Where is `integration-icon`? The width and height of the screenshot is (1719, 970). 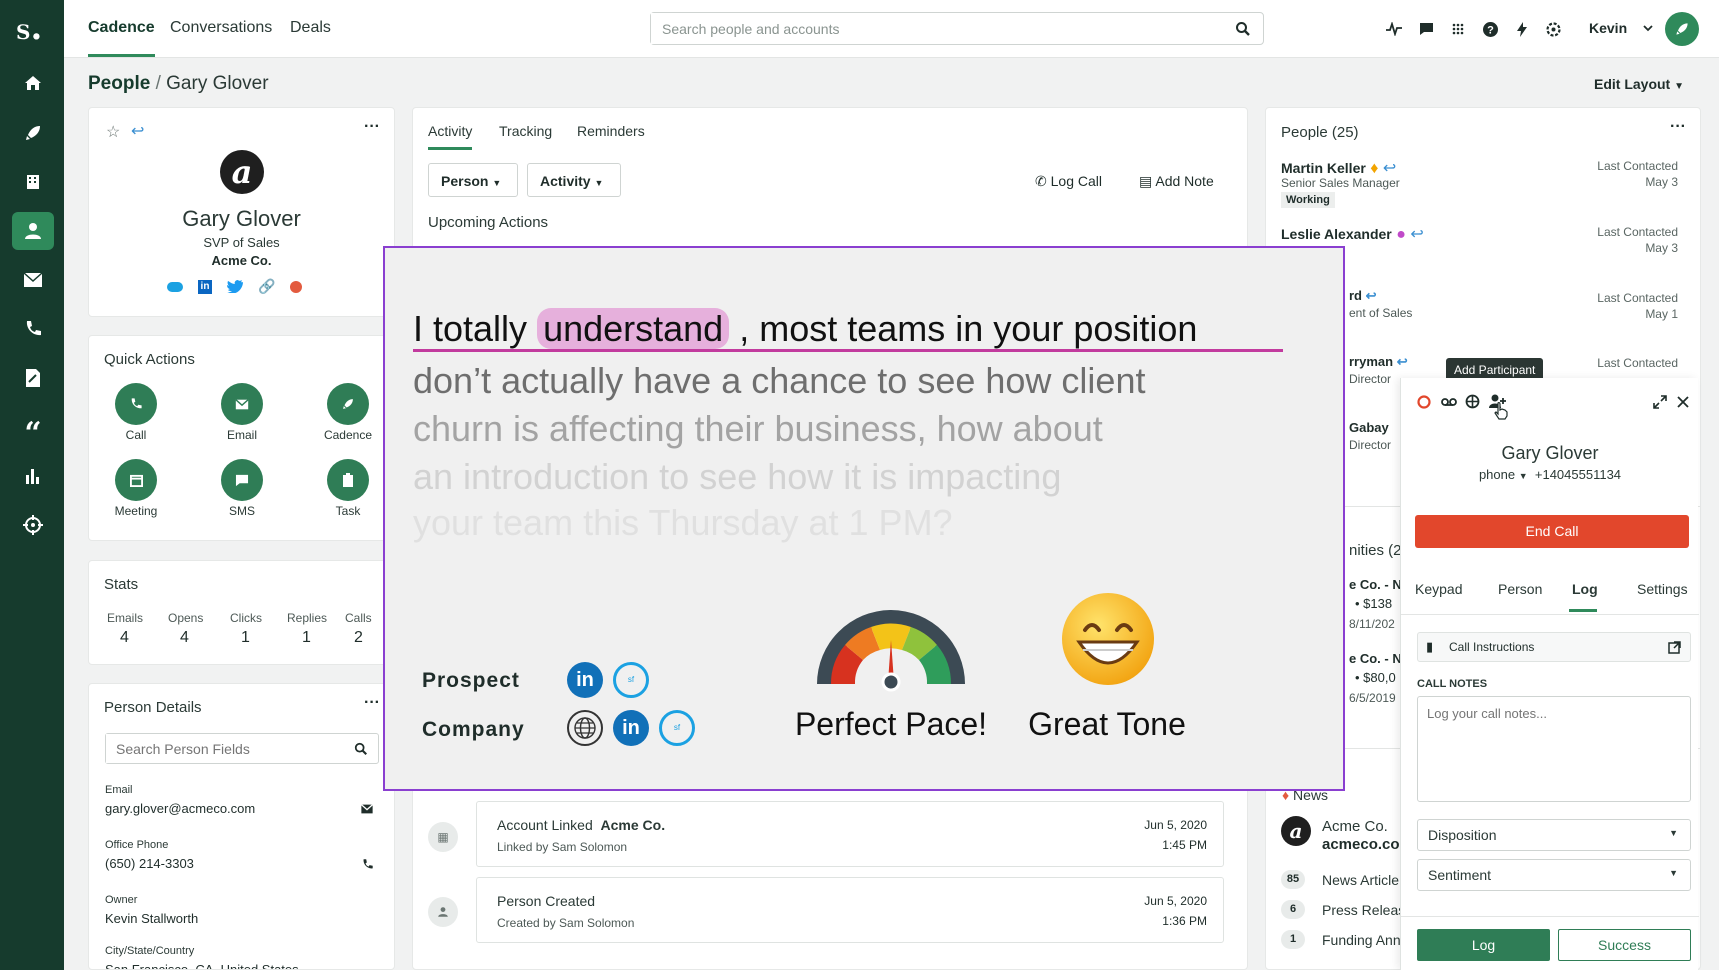 integration-icon is located at coordinates (296, 286).